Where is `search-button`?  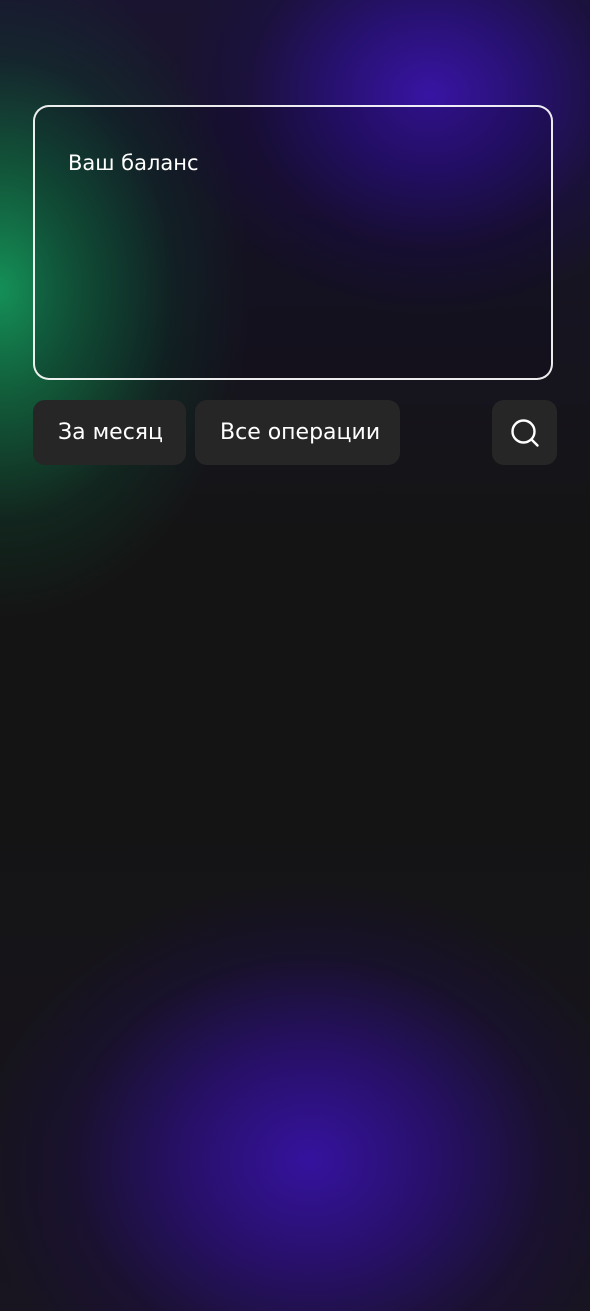 search-button is located at coordinates (524, 432).